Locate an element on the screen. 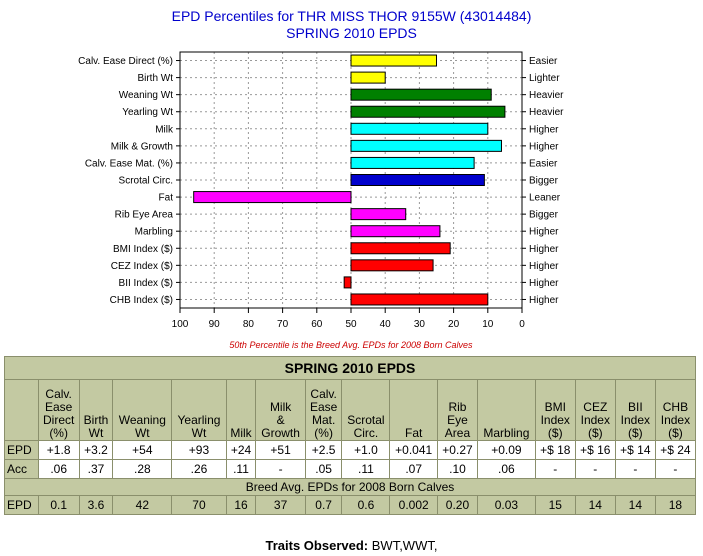 The height and width of the screenshot is (556, 703). category-label: Fat is located at coordinates (166, 198).